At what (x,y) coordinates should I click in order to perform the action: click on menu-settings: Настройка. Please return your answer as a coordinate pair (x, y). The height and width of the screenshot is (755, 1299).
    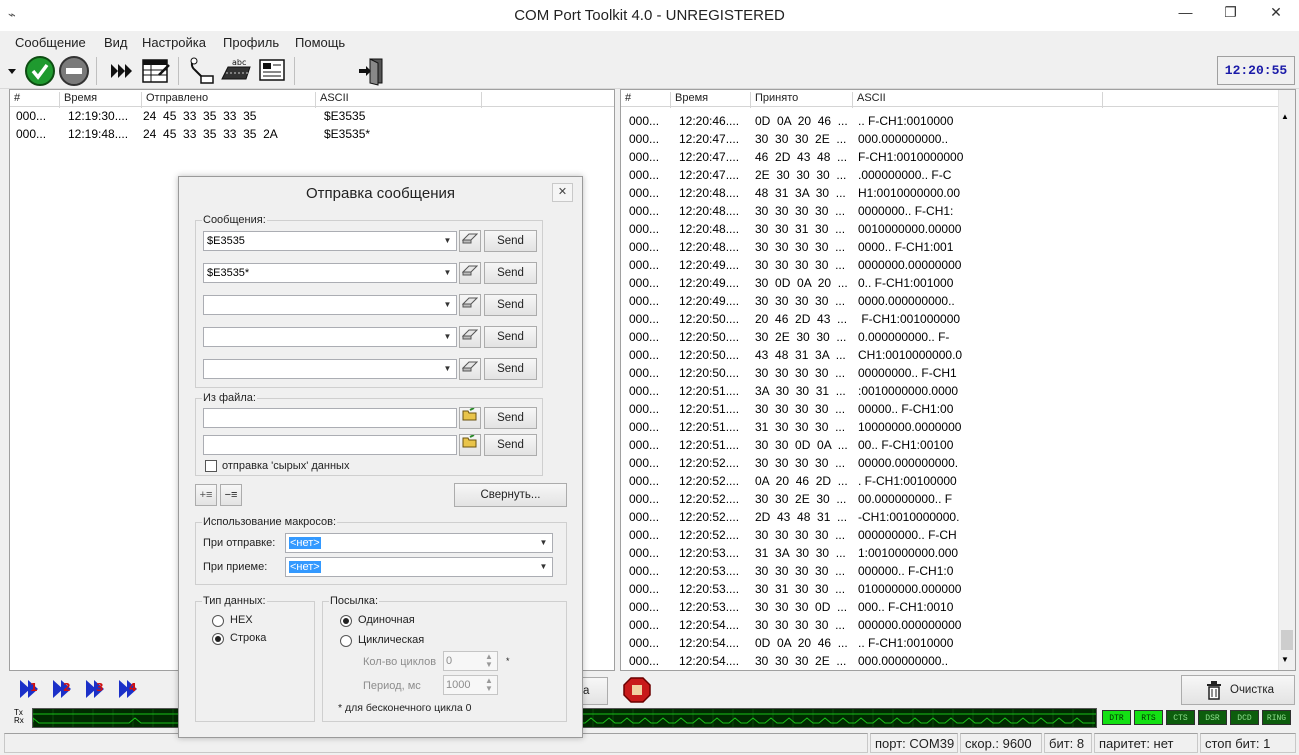
    Looking at the image, I should click on (174, 42).